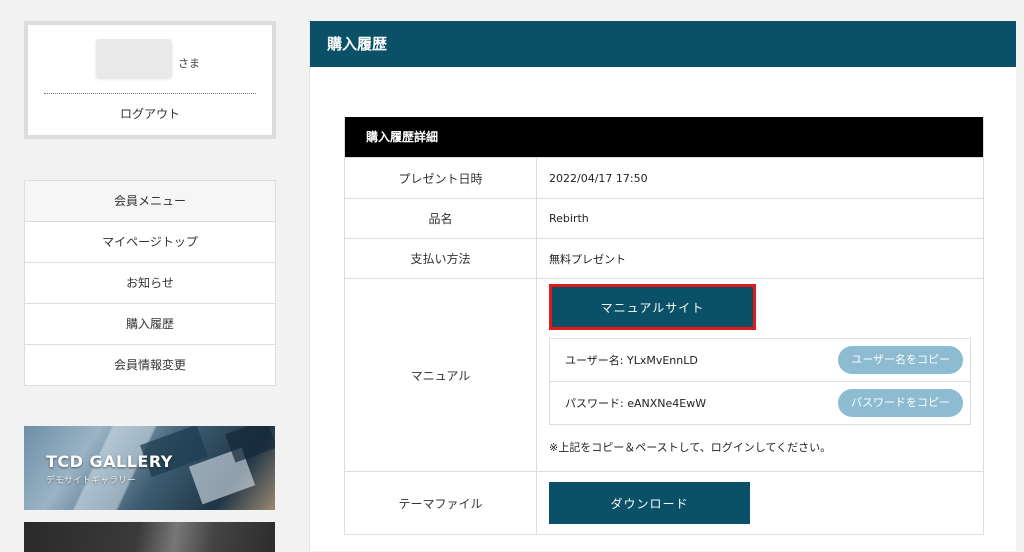 This screenshot has height=552, width=1024. What do you see at coordinates (150, 113) in the screenshot?
I see `logout-link: ログアウト` at bounding box center [150, 113].